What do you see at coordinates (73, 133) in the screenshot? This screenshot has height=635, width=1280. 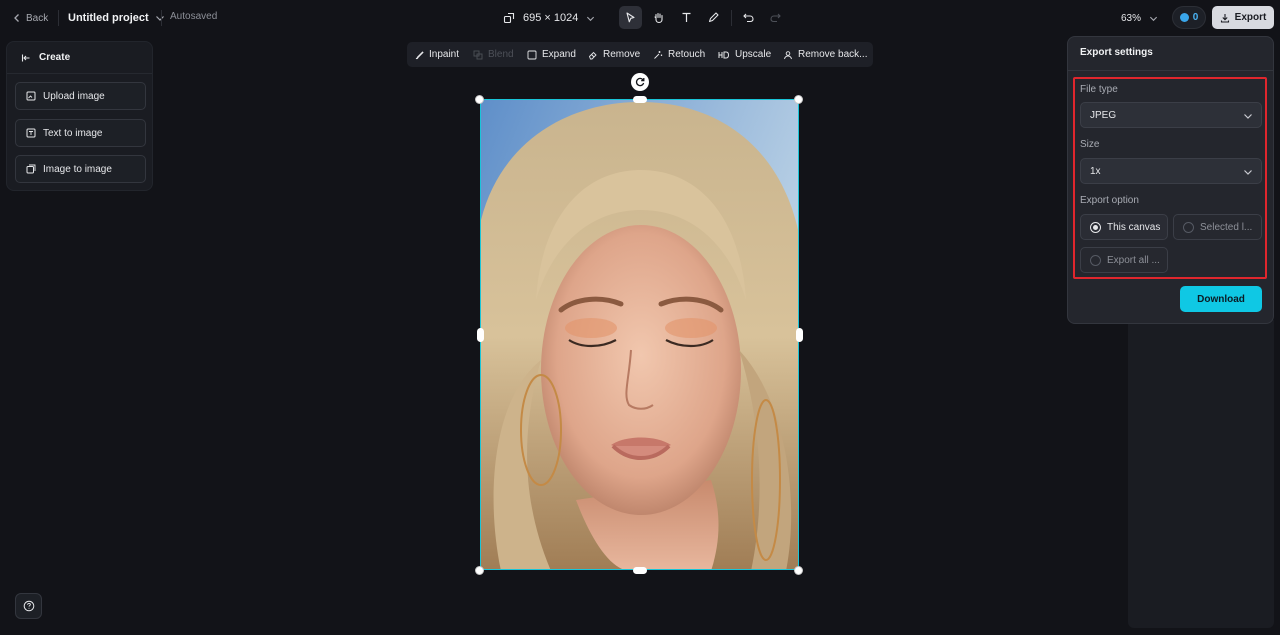 I see `text-to-image-label: Text to image` at bounding box center [73, 133].